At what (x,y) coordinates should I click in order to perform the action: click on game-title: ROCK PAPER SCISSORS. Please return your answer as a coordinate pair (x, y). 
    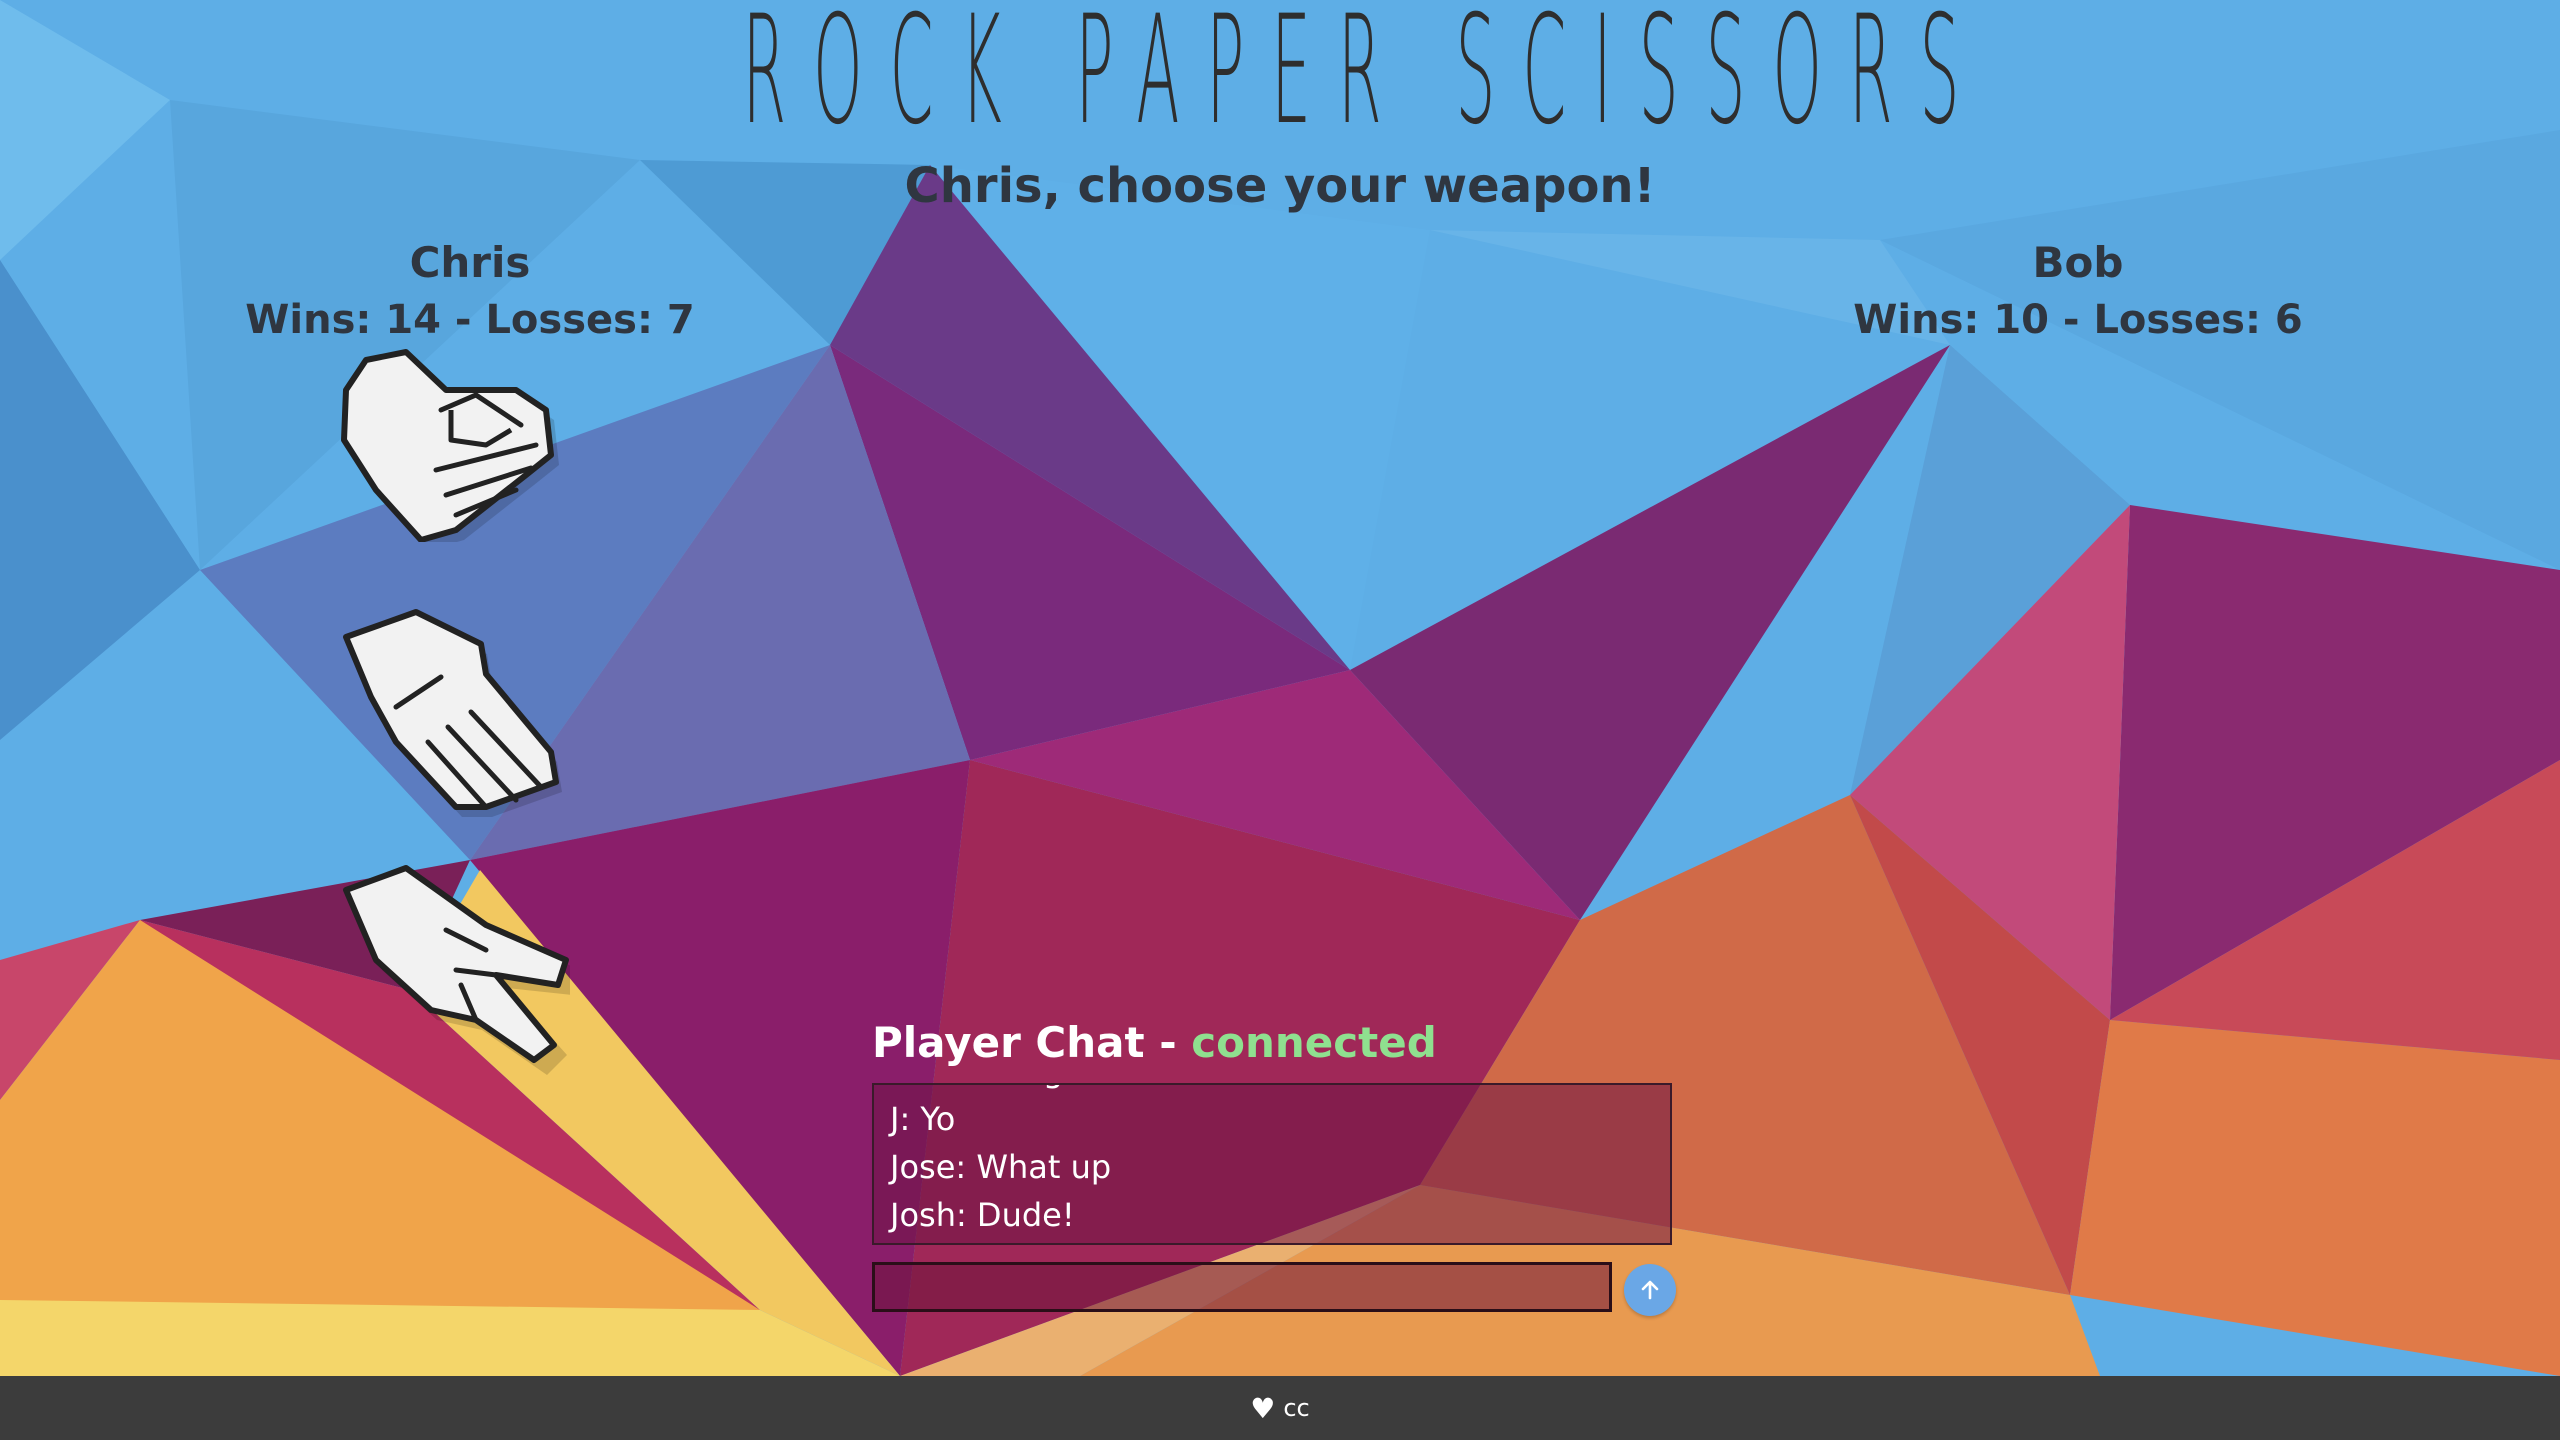
    Looking at the image, I should click on (1364, 74).